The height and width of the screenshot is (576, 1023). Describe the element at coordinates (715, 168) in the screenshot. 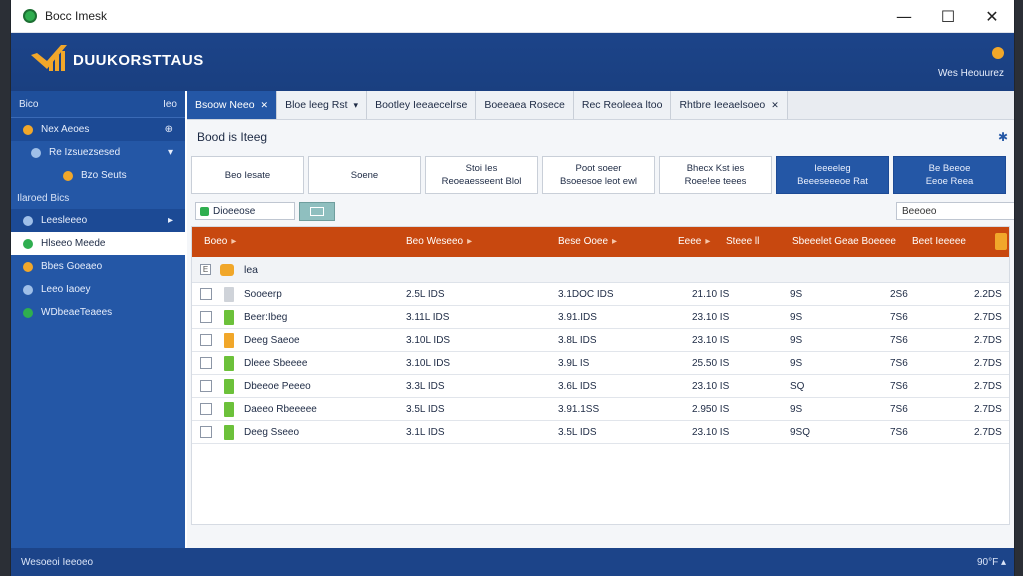

I see `card-title: Bhecx Kst ies` at that location.